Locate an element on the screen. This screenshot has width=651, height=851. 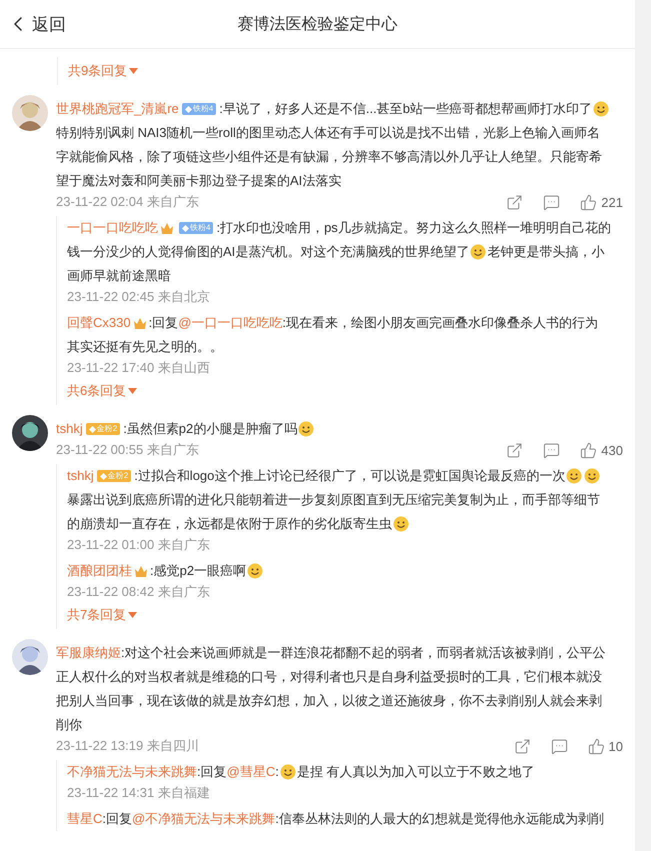
more-replies-link: 共9条回复 is located at coordinates (345, 71).